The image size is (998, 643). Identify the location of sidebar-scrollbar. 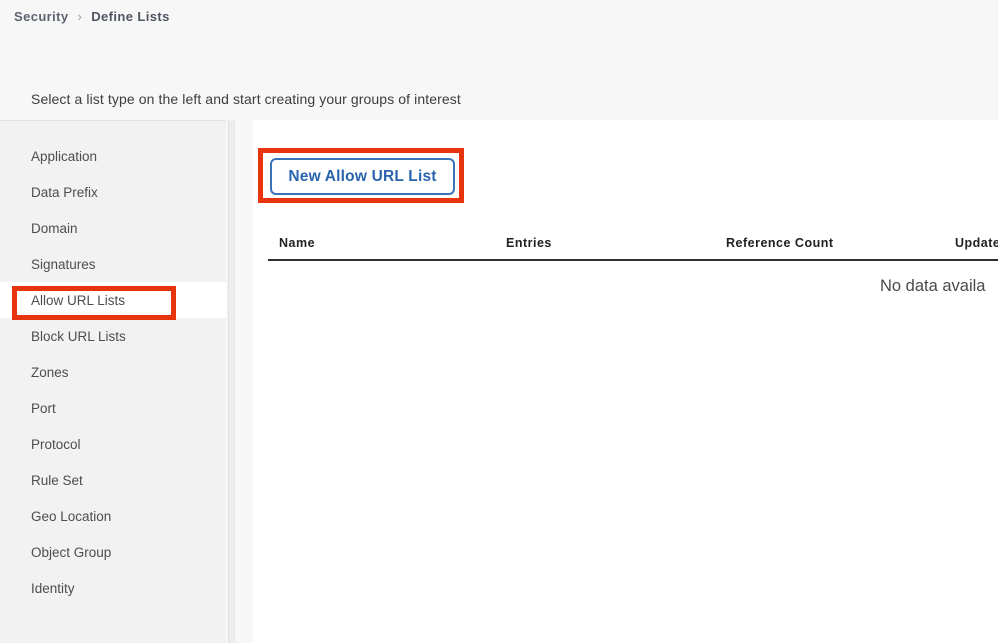
(231, 381).